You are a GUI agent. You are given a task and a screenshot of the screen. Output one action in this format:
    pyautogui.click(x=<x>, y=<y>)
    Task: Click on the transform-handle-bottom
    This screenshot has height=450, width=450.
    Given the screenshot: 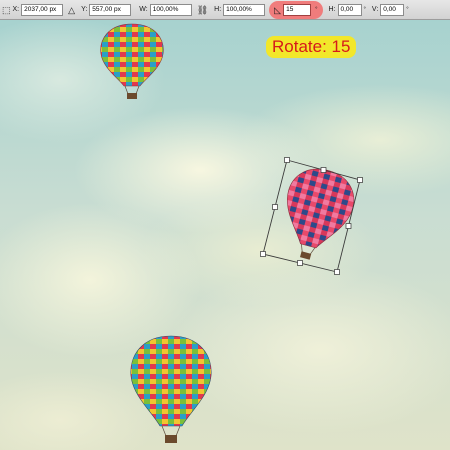 What is the action you would take?
    pyautogui.click(x=300, y=263)
    